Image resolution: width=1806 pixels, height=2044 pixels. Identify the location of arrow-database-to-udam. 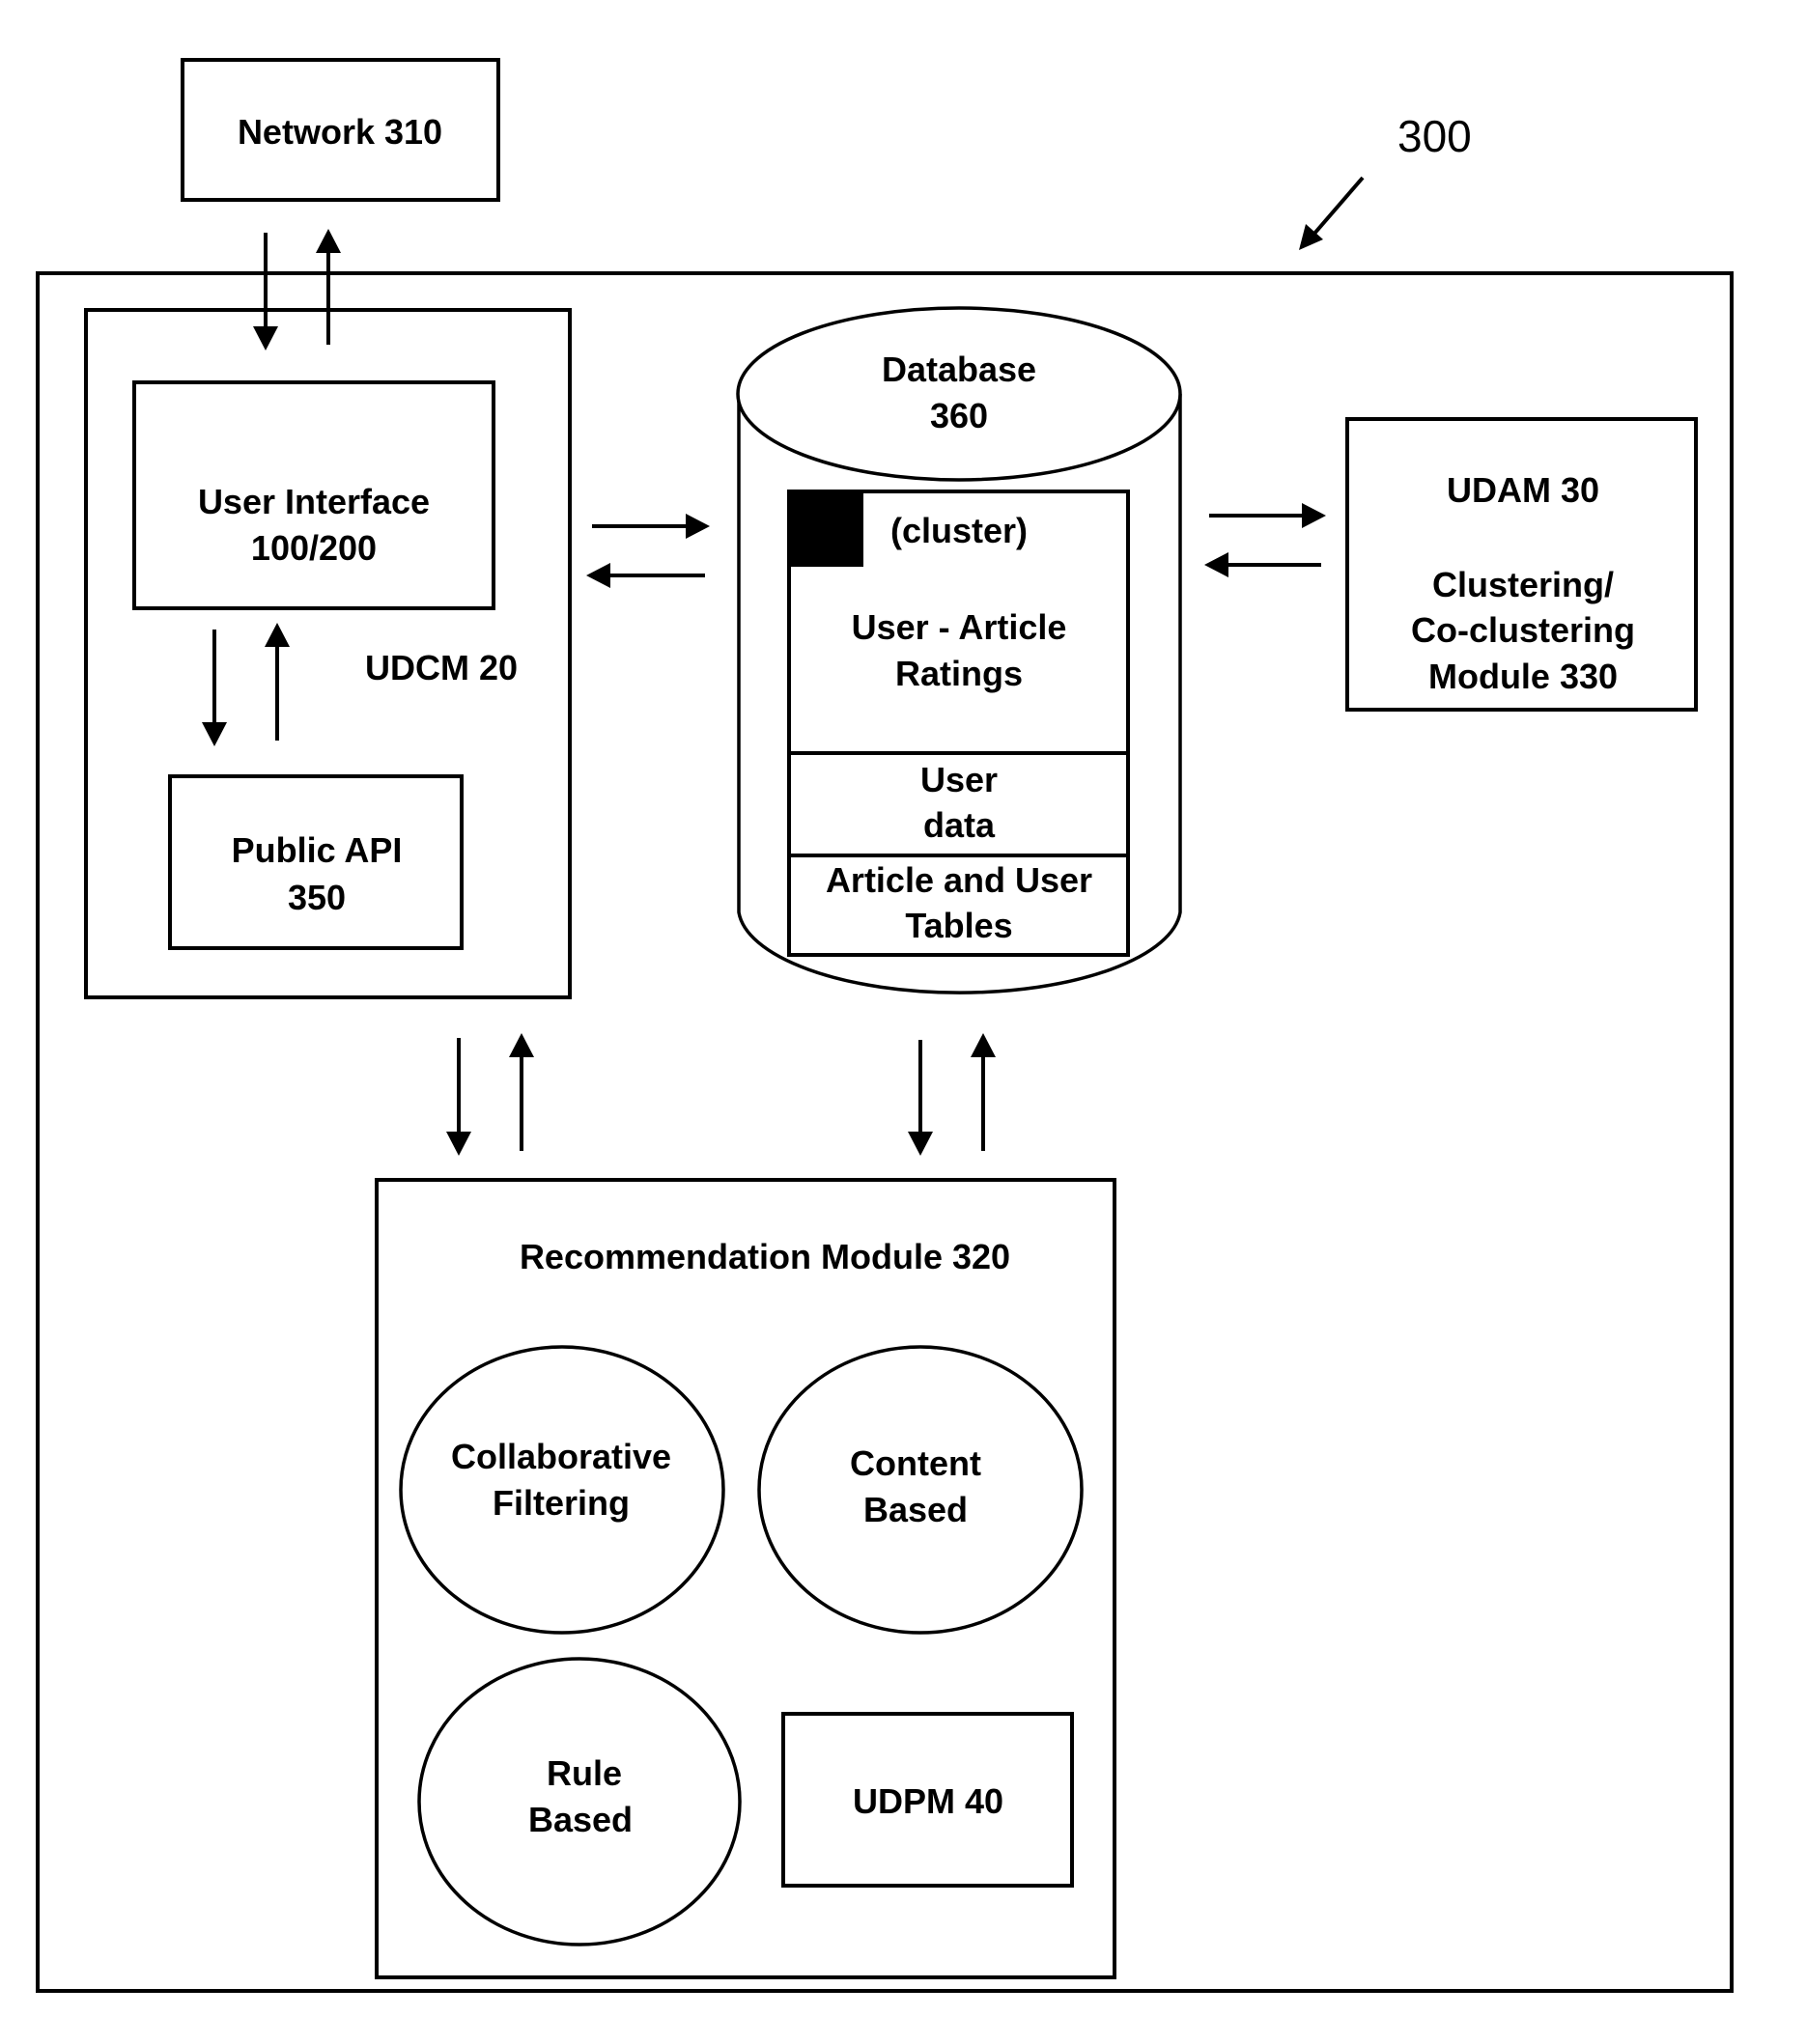
(1267, 516).